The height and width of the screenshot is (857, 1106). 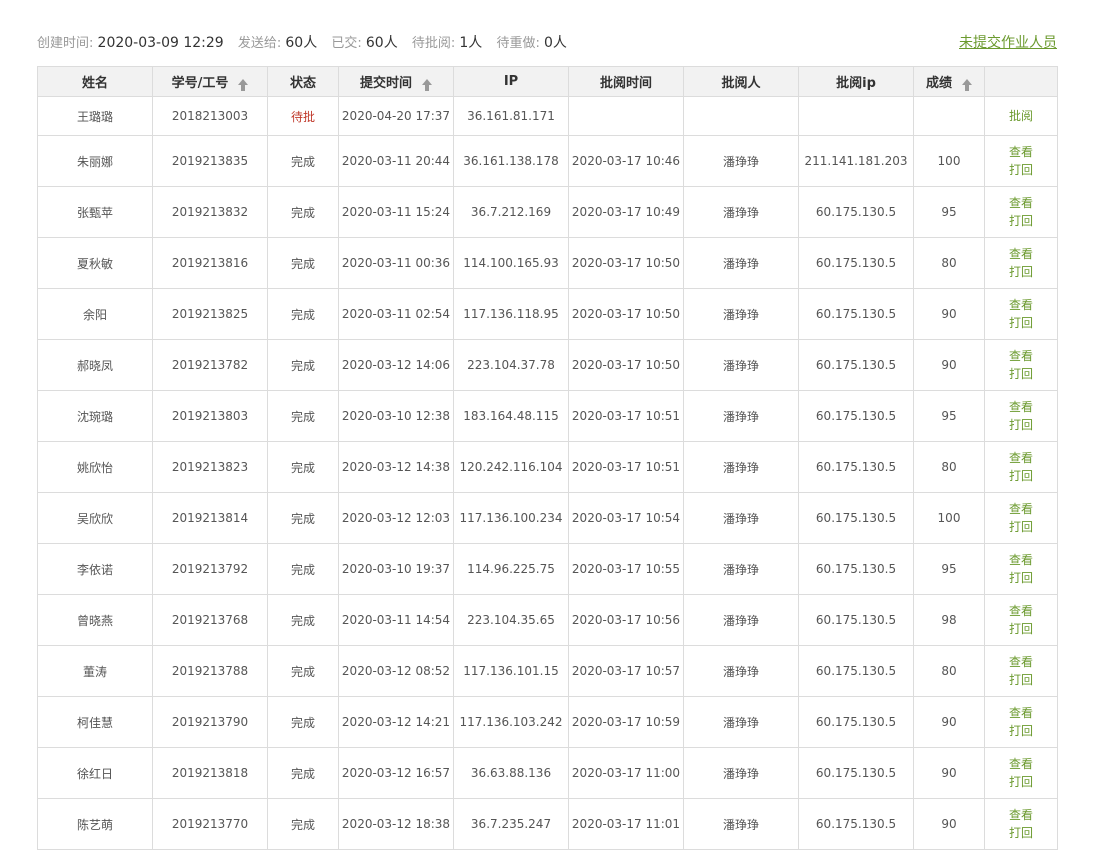 I want to click on review-link: 批阅, so click(x=1021, y=116).